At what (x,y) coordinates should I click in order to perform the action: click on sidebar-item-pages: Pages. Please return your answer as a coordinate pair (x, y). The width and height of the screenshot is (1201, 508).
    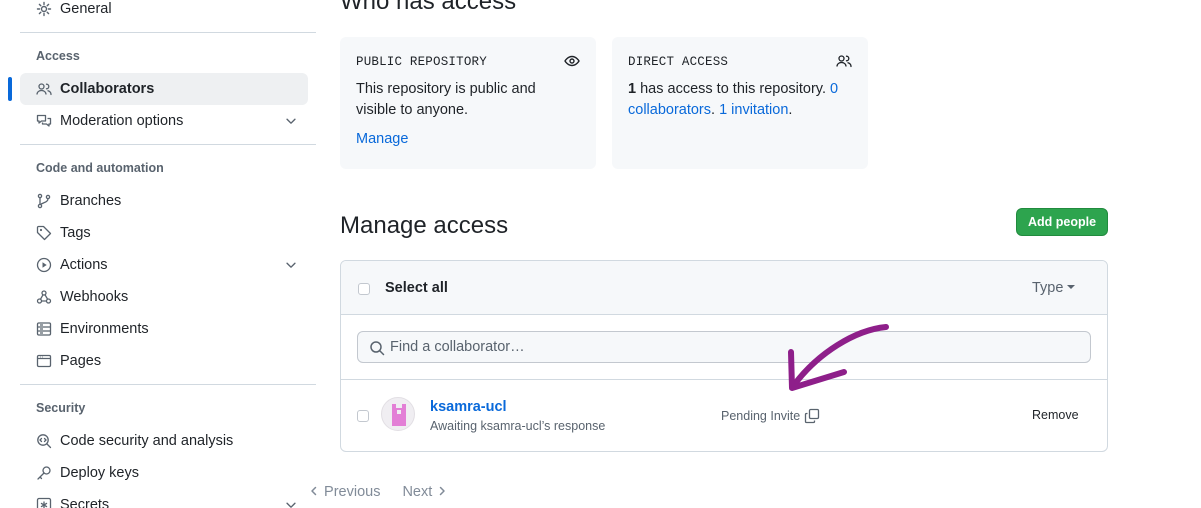
    Looking at the image, I should click on (164, 361).